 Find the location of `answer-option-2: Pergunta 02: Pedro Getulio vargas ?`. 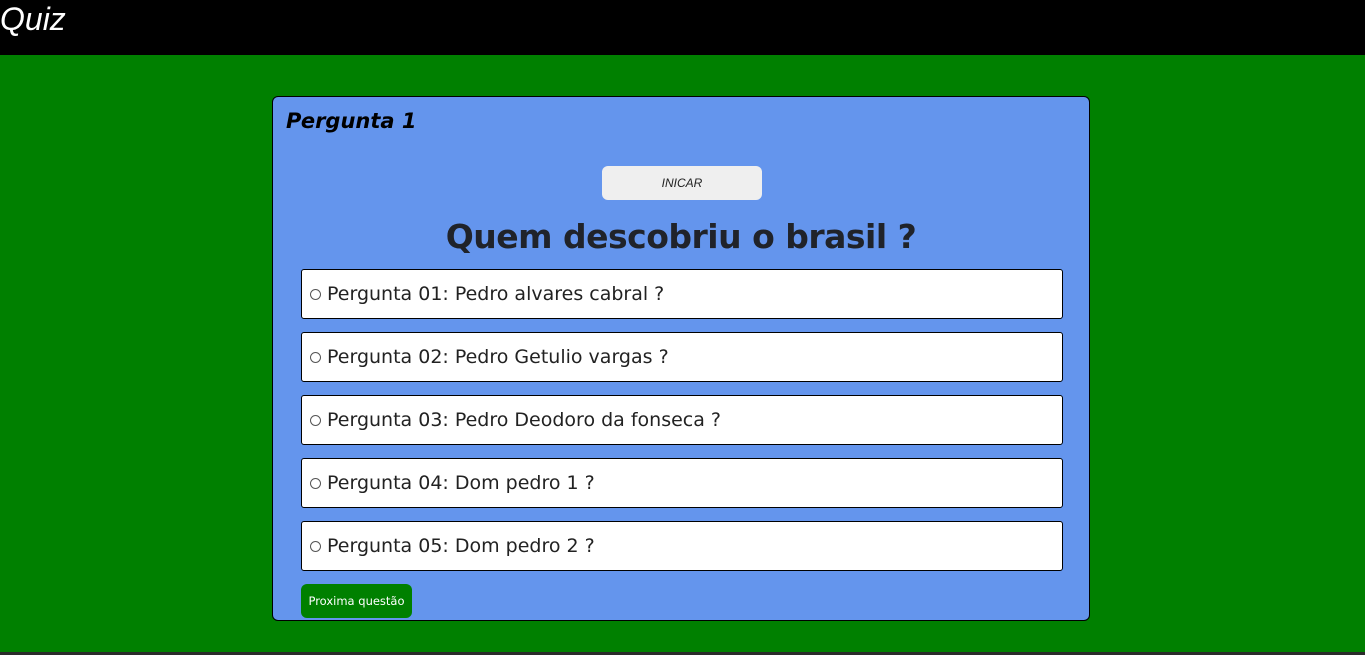

answer-option-2: Pergunta 02: Pedro Getulio vargas ? is located at coordinates (682, 357).